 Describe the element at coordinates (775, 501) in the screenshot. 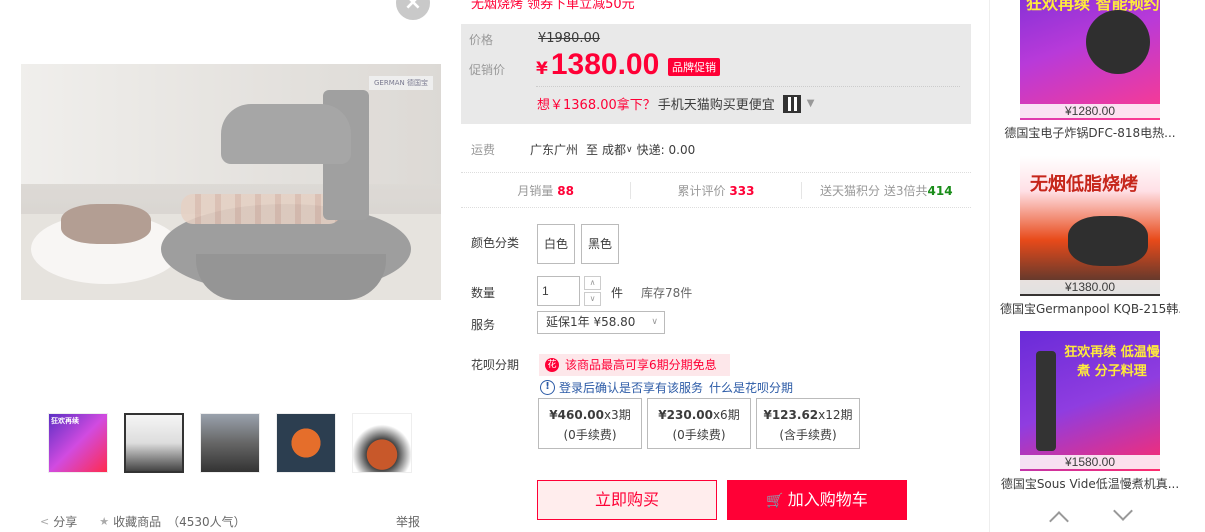

I see `cart-icon: 🛒` at that location.